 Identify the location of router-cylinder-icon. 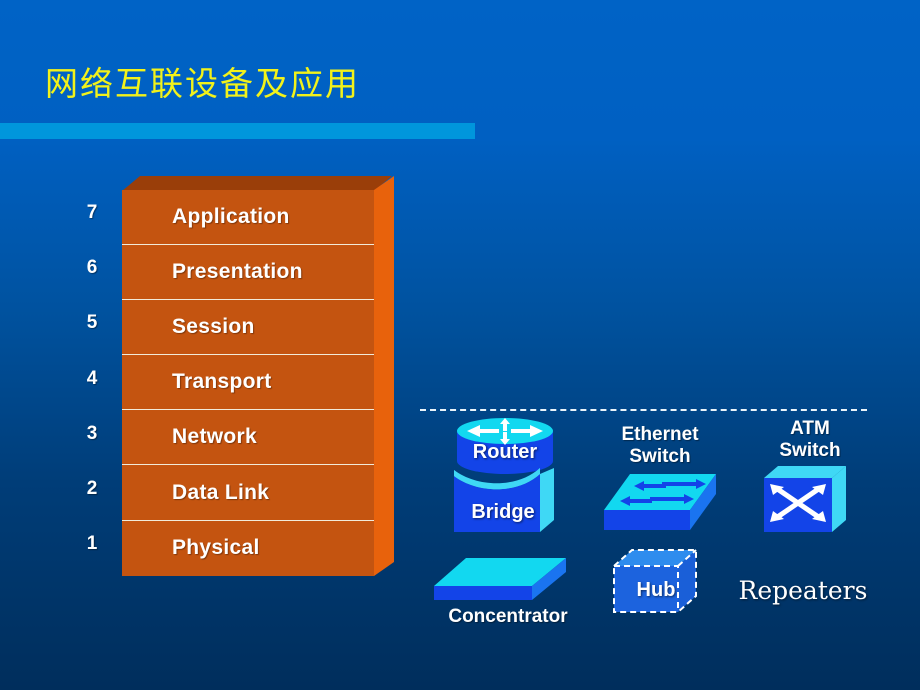
(505, 446).